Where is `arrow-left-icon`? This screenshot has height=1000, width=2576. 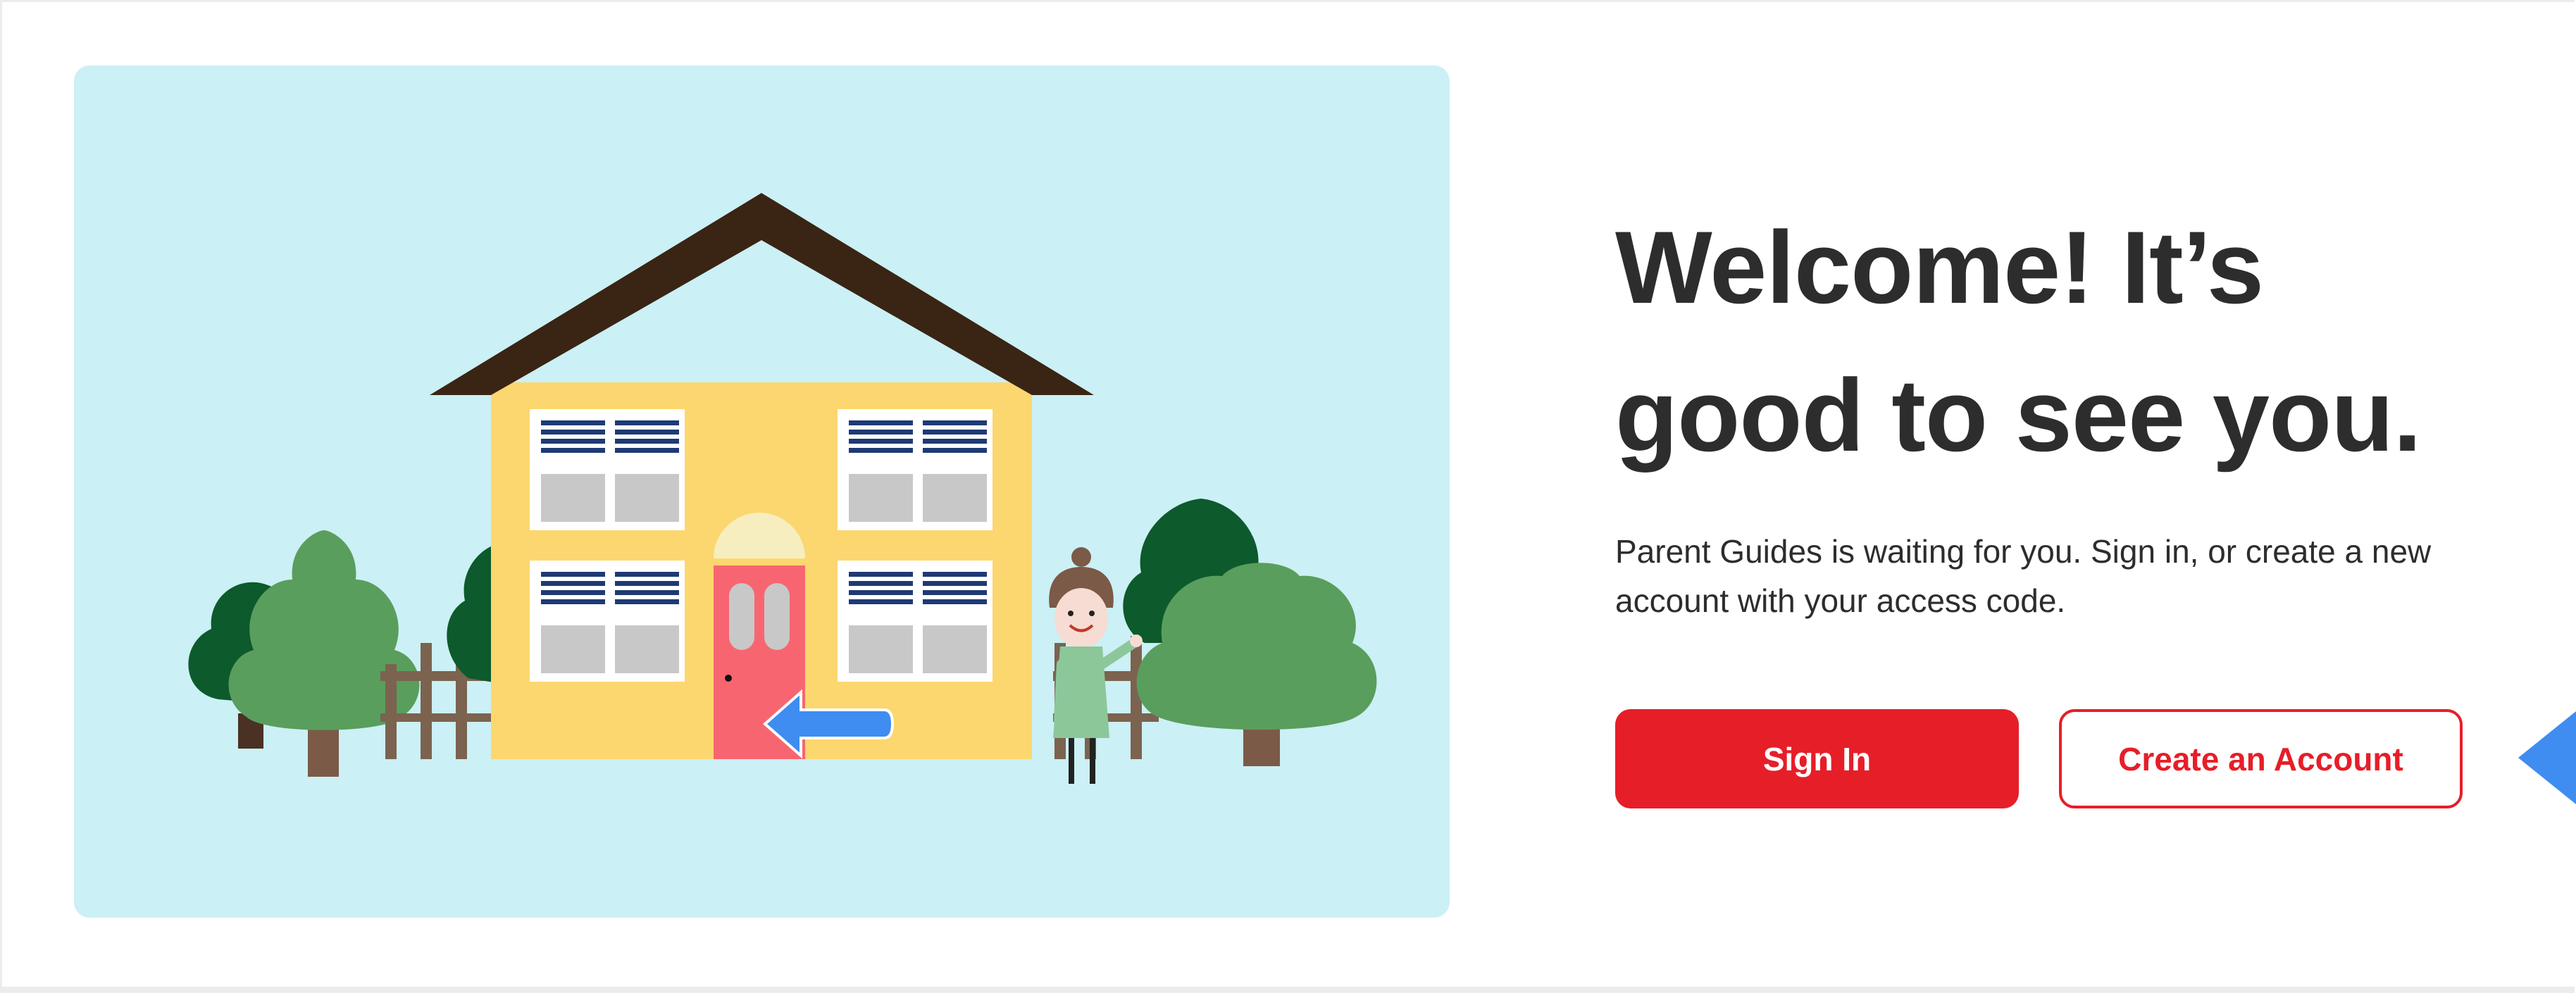
arrow-left-icon is located at coordinates (2547, 757).